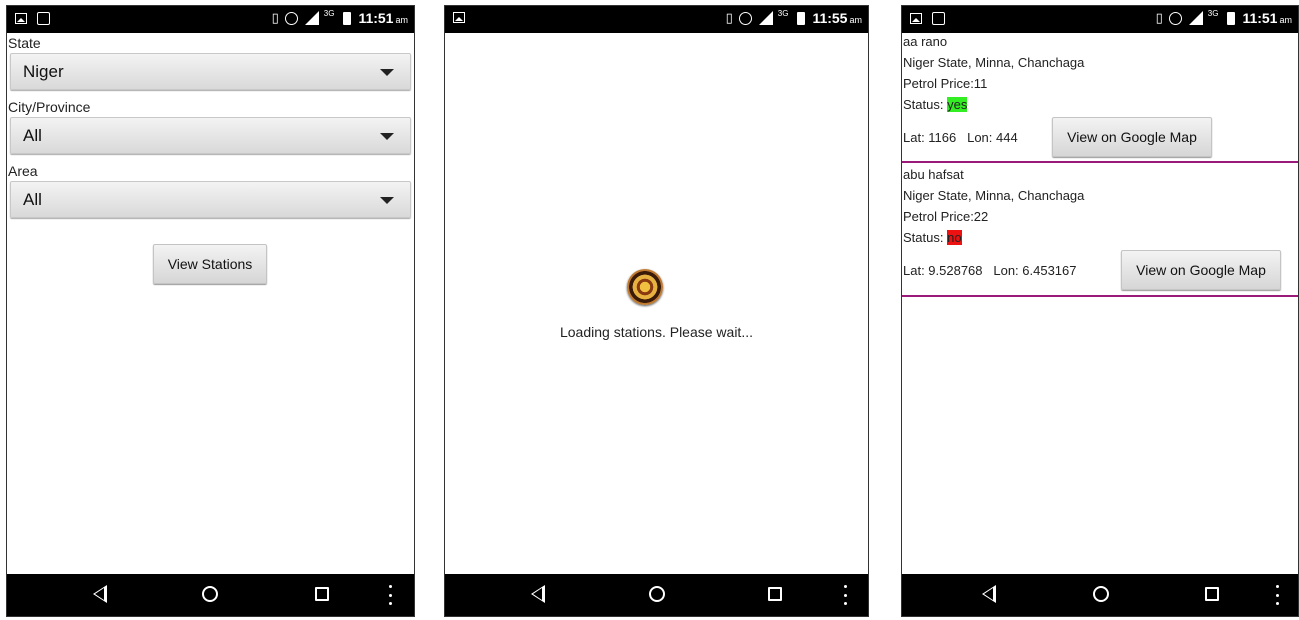 The height and width of the screenshot is (620, 1299). Describe the element at coordinates (32, 199) in the screenshot. I see `area-value: All` at that location.